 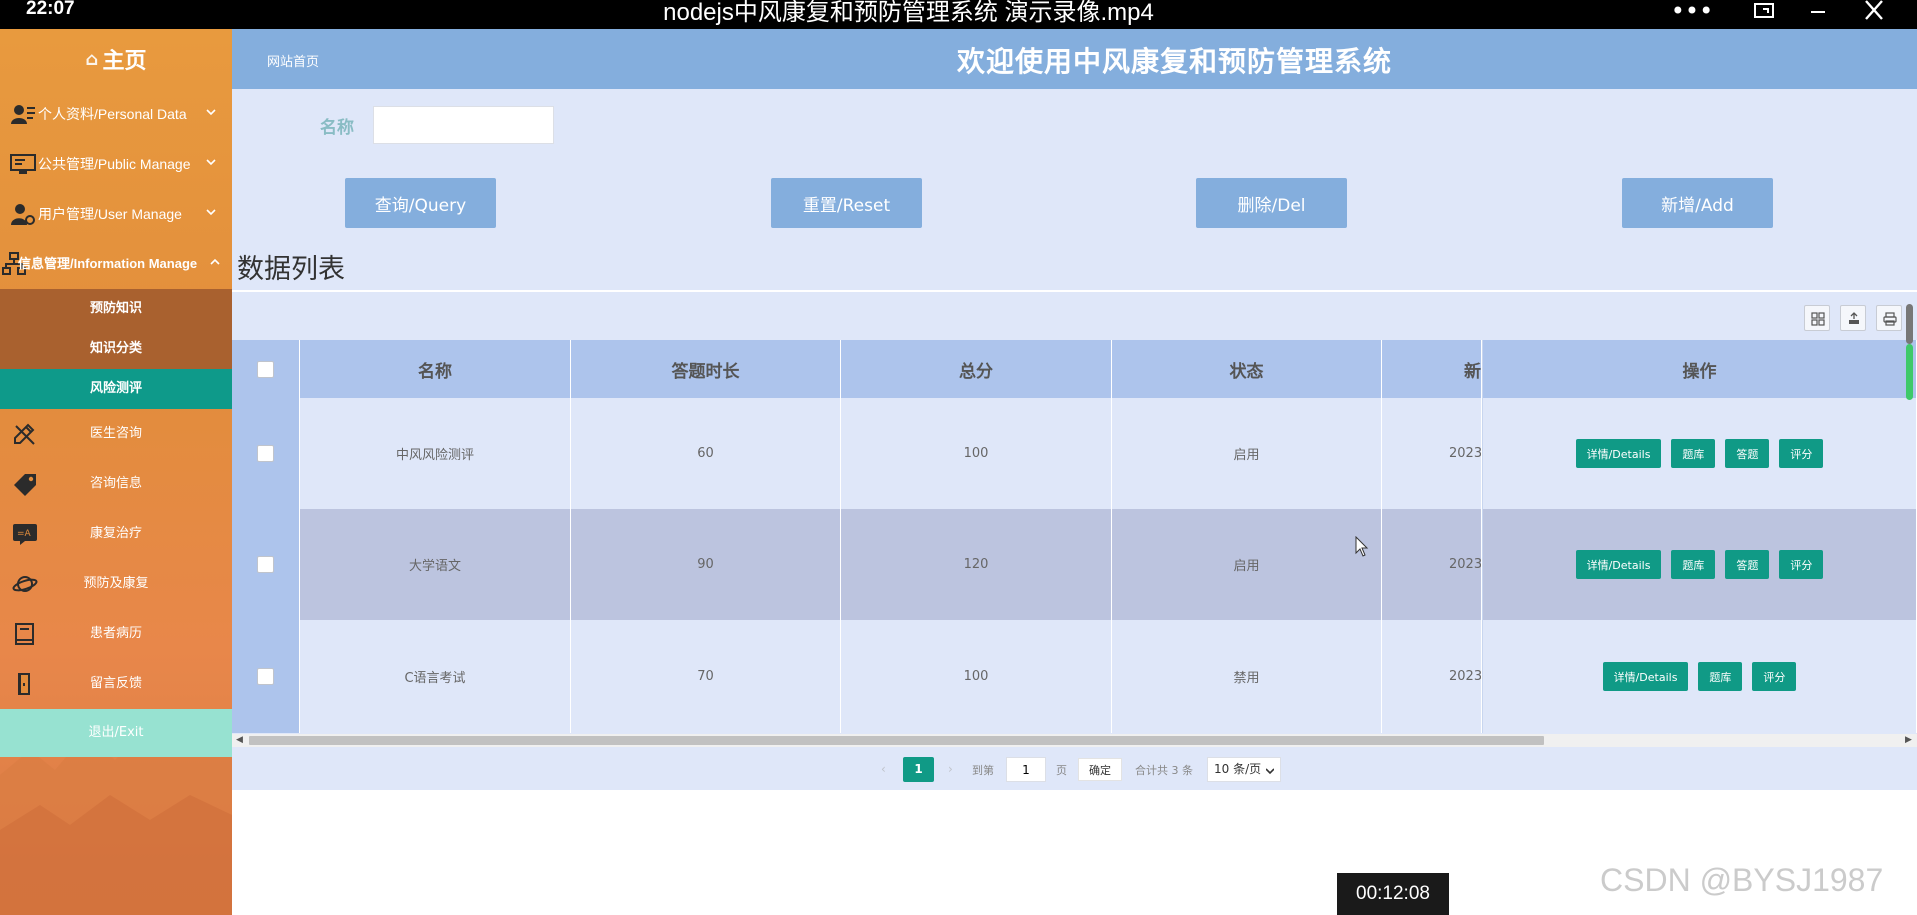 What do you see at coordinates (896, 740) in the screenshot?
I see `scrollbar-thumb` at bounding box center [896, 740].